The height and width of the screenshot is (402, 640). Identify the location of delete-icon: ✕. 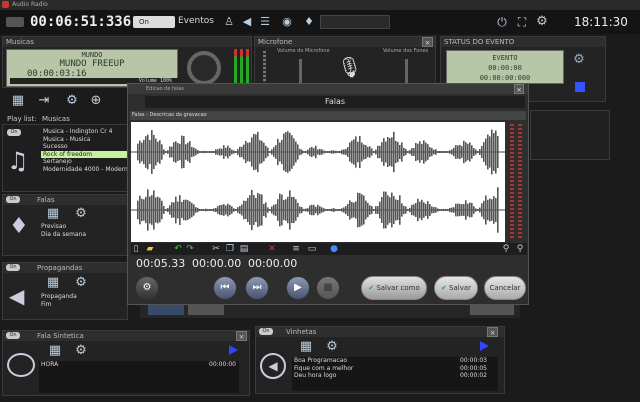
(272, 249).